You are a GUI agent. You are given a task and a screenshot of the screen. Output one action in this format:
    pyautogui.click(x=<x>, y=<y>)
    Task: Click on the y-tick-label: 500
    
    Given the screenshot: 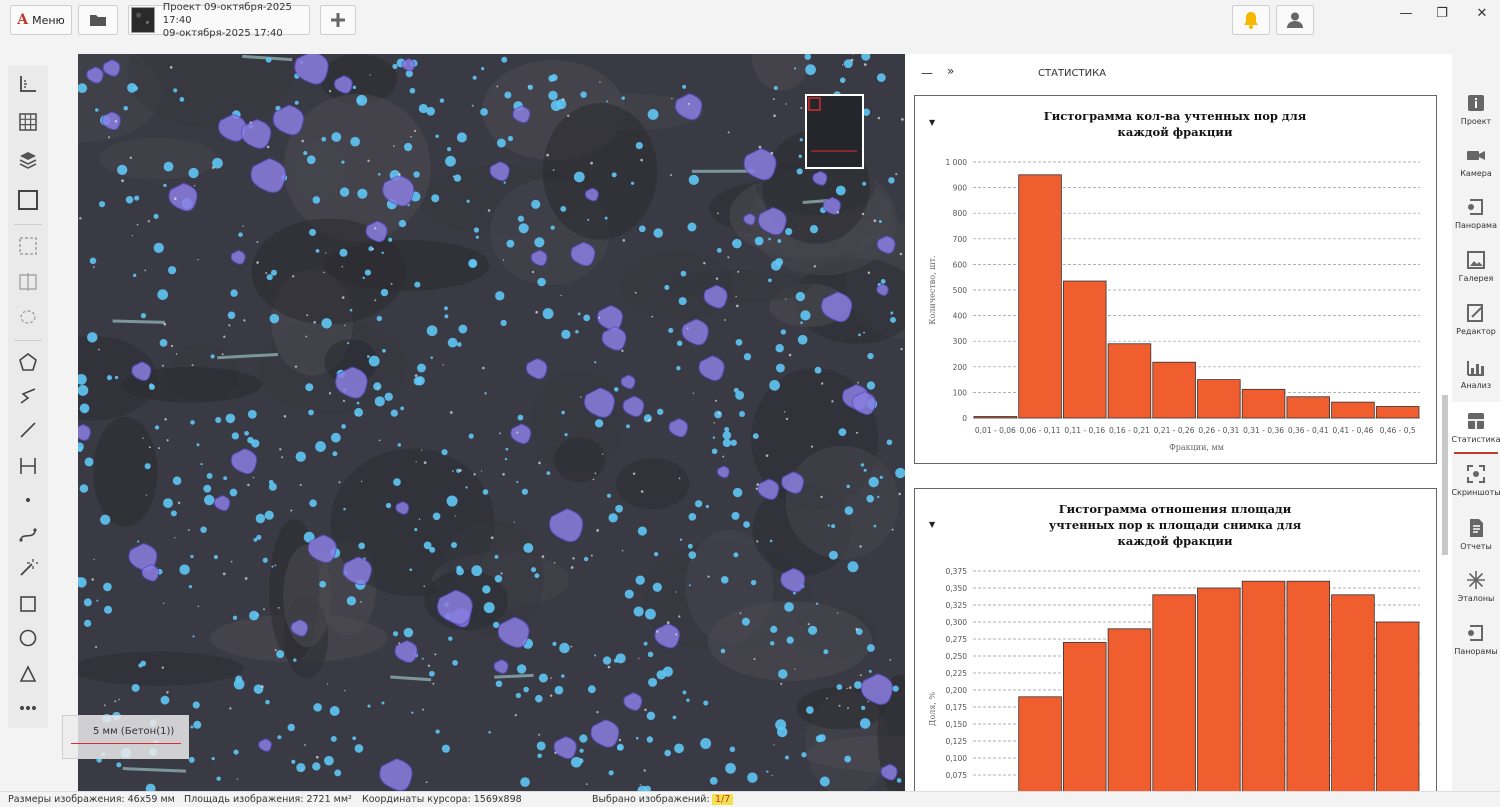 What is the action you would take?
    pyautogui.click(x=960, y=290)
    